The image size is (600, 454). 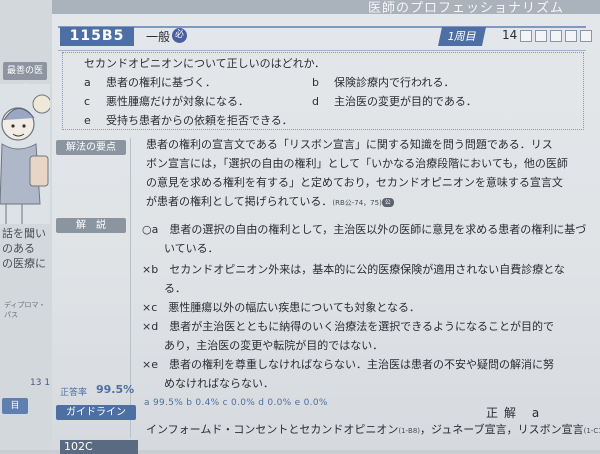 What do you see at coordinates (24, 263) in the screenshot?
I see `sidebar-line: の医療に` at bounding box center [24, 263].